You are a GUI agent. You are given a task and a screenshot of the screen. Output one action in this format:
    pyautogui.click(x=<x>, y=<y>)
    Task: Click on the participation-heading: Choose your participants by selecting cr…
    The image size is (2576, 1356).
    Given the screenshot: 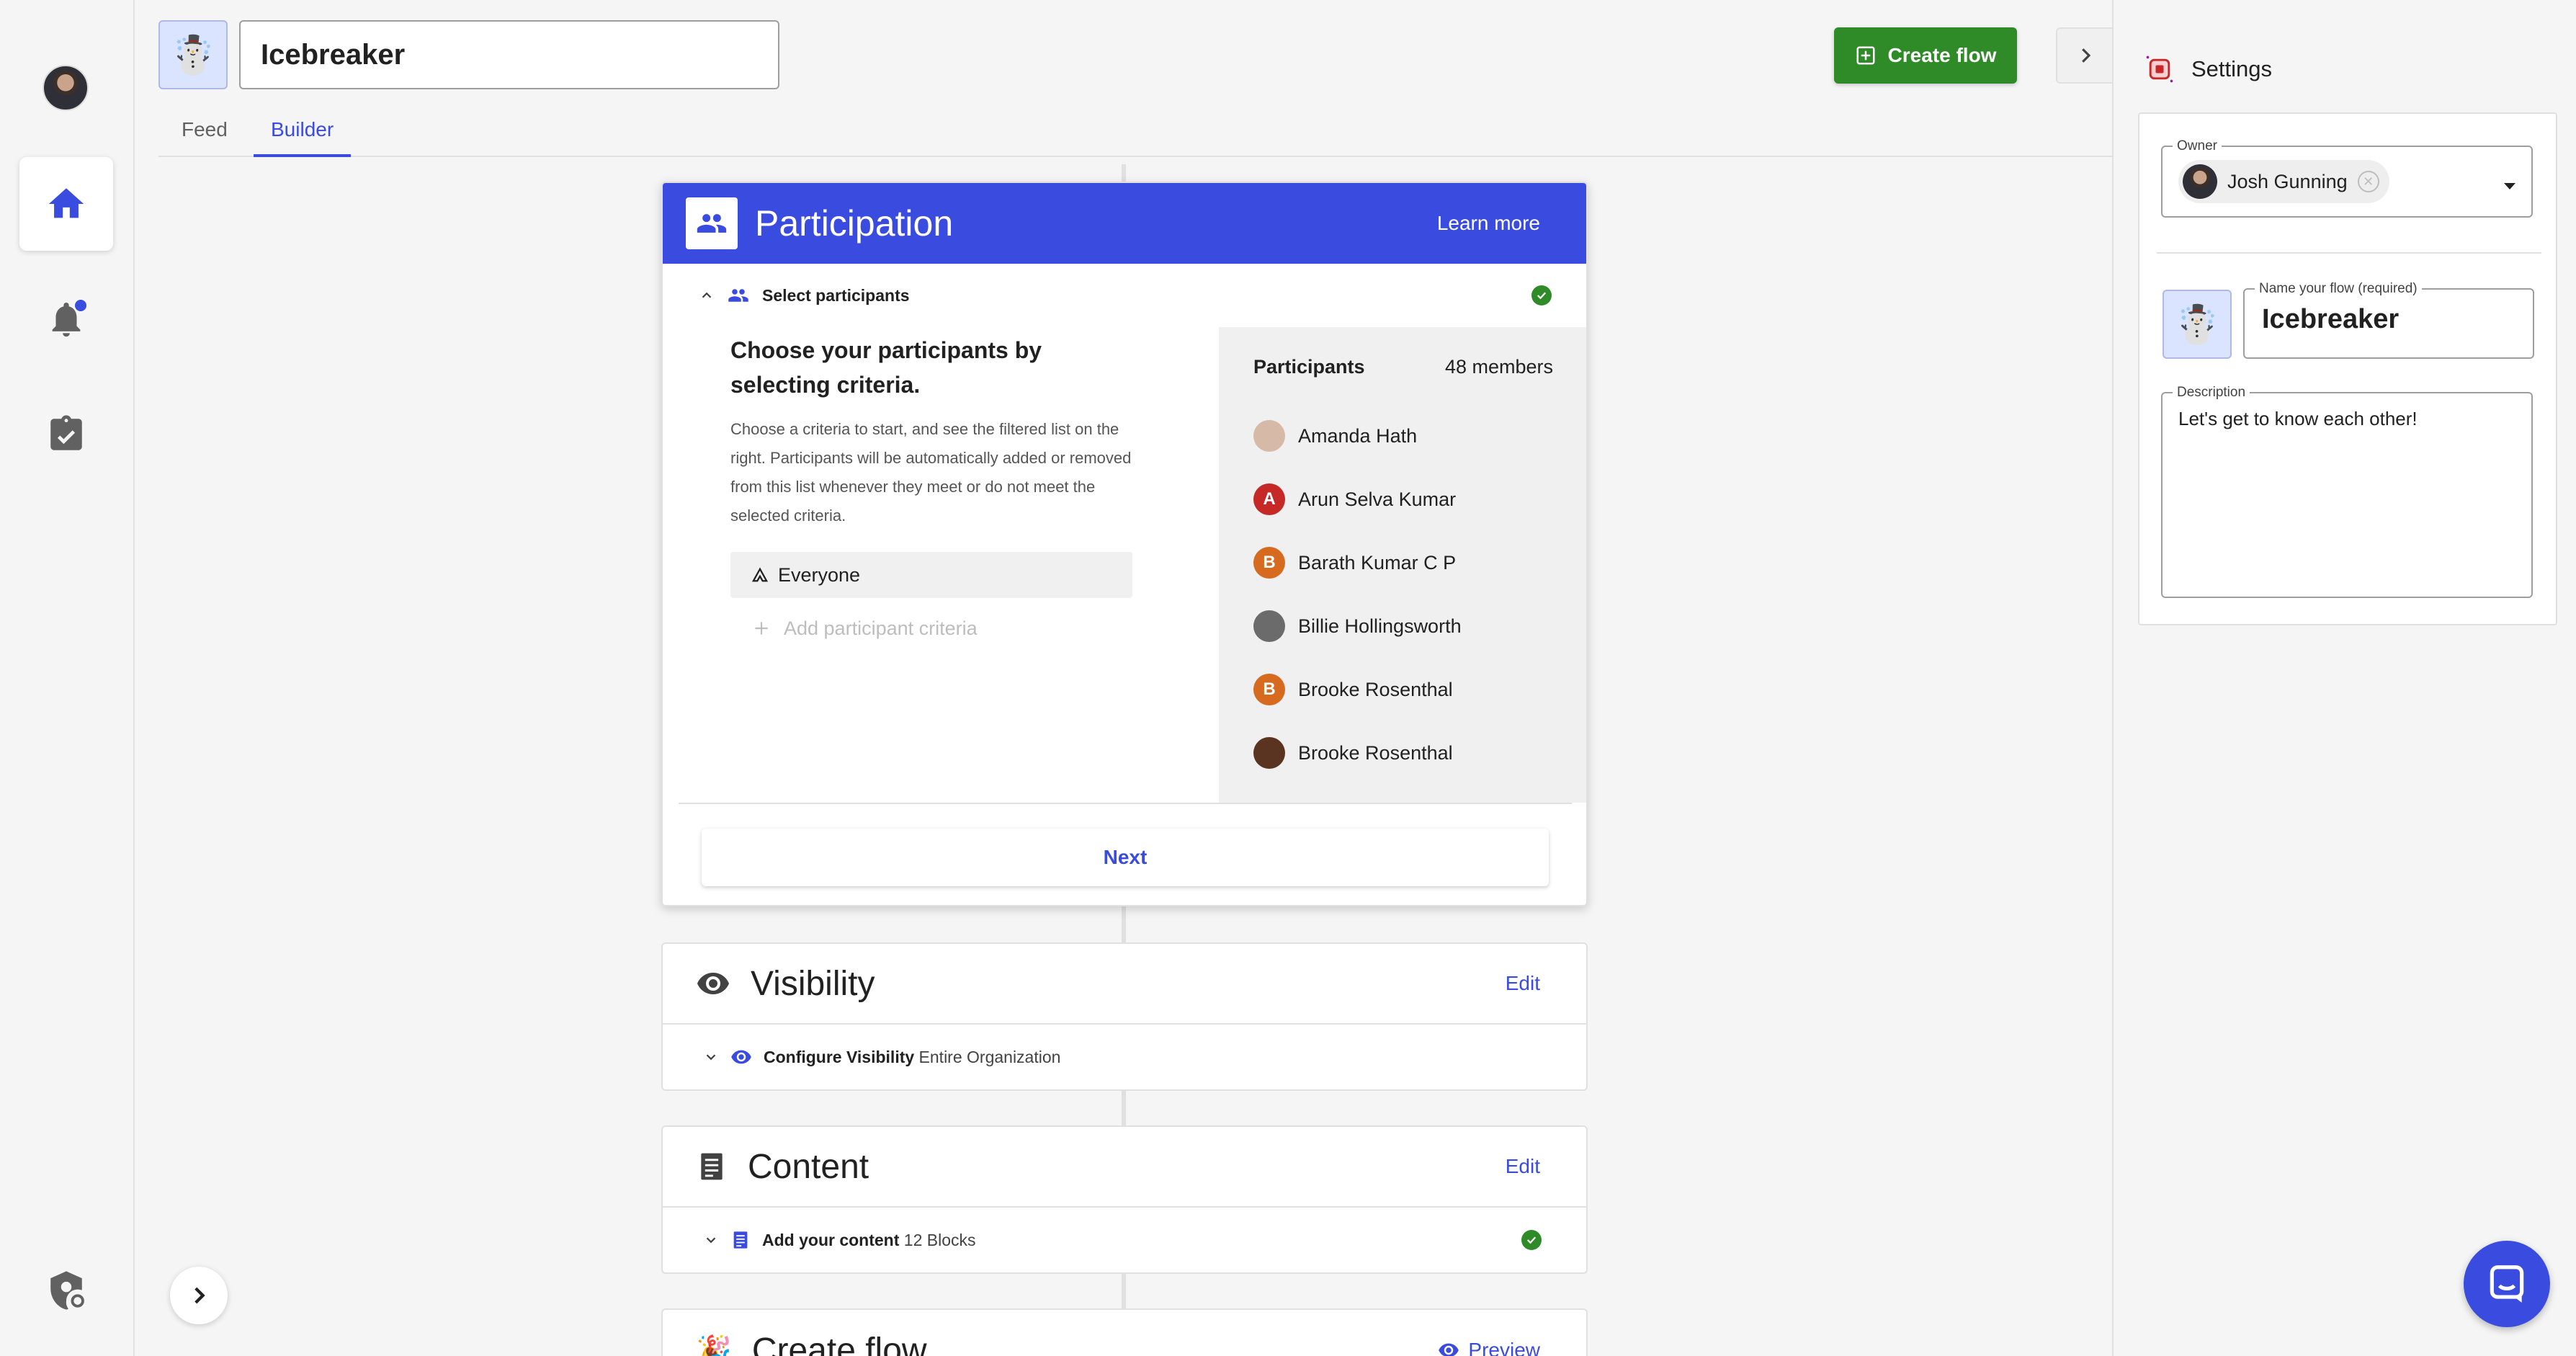 What is the action you would take?
    pyautogui.click(x=886, y=367)
    